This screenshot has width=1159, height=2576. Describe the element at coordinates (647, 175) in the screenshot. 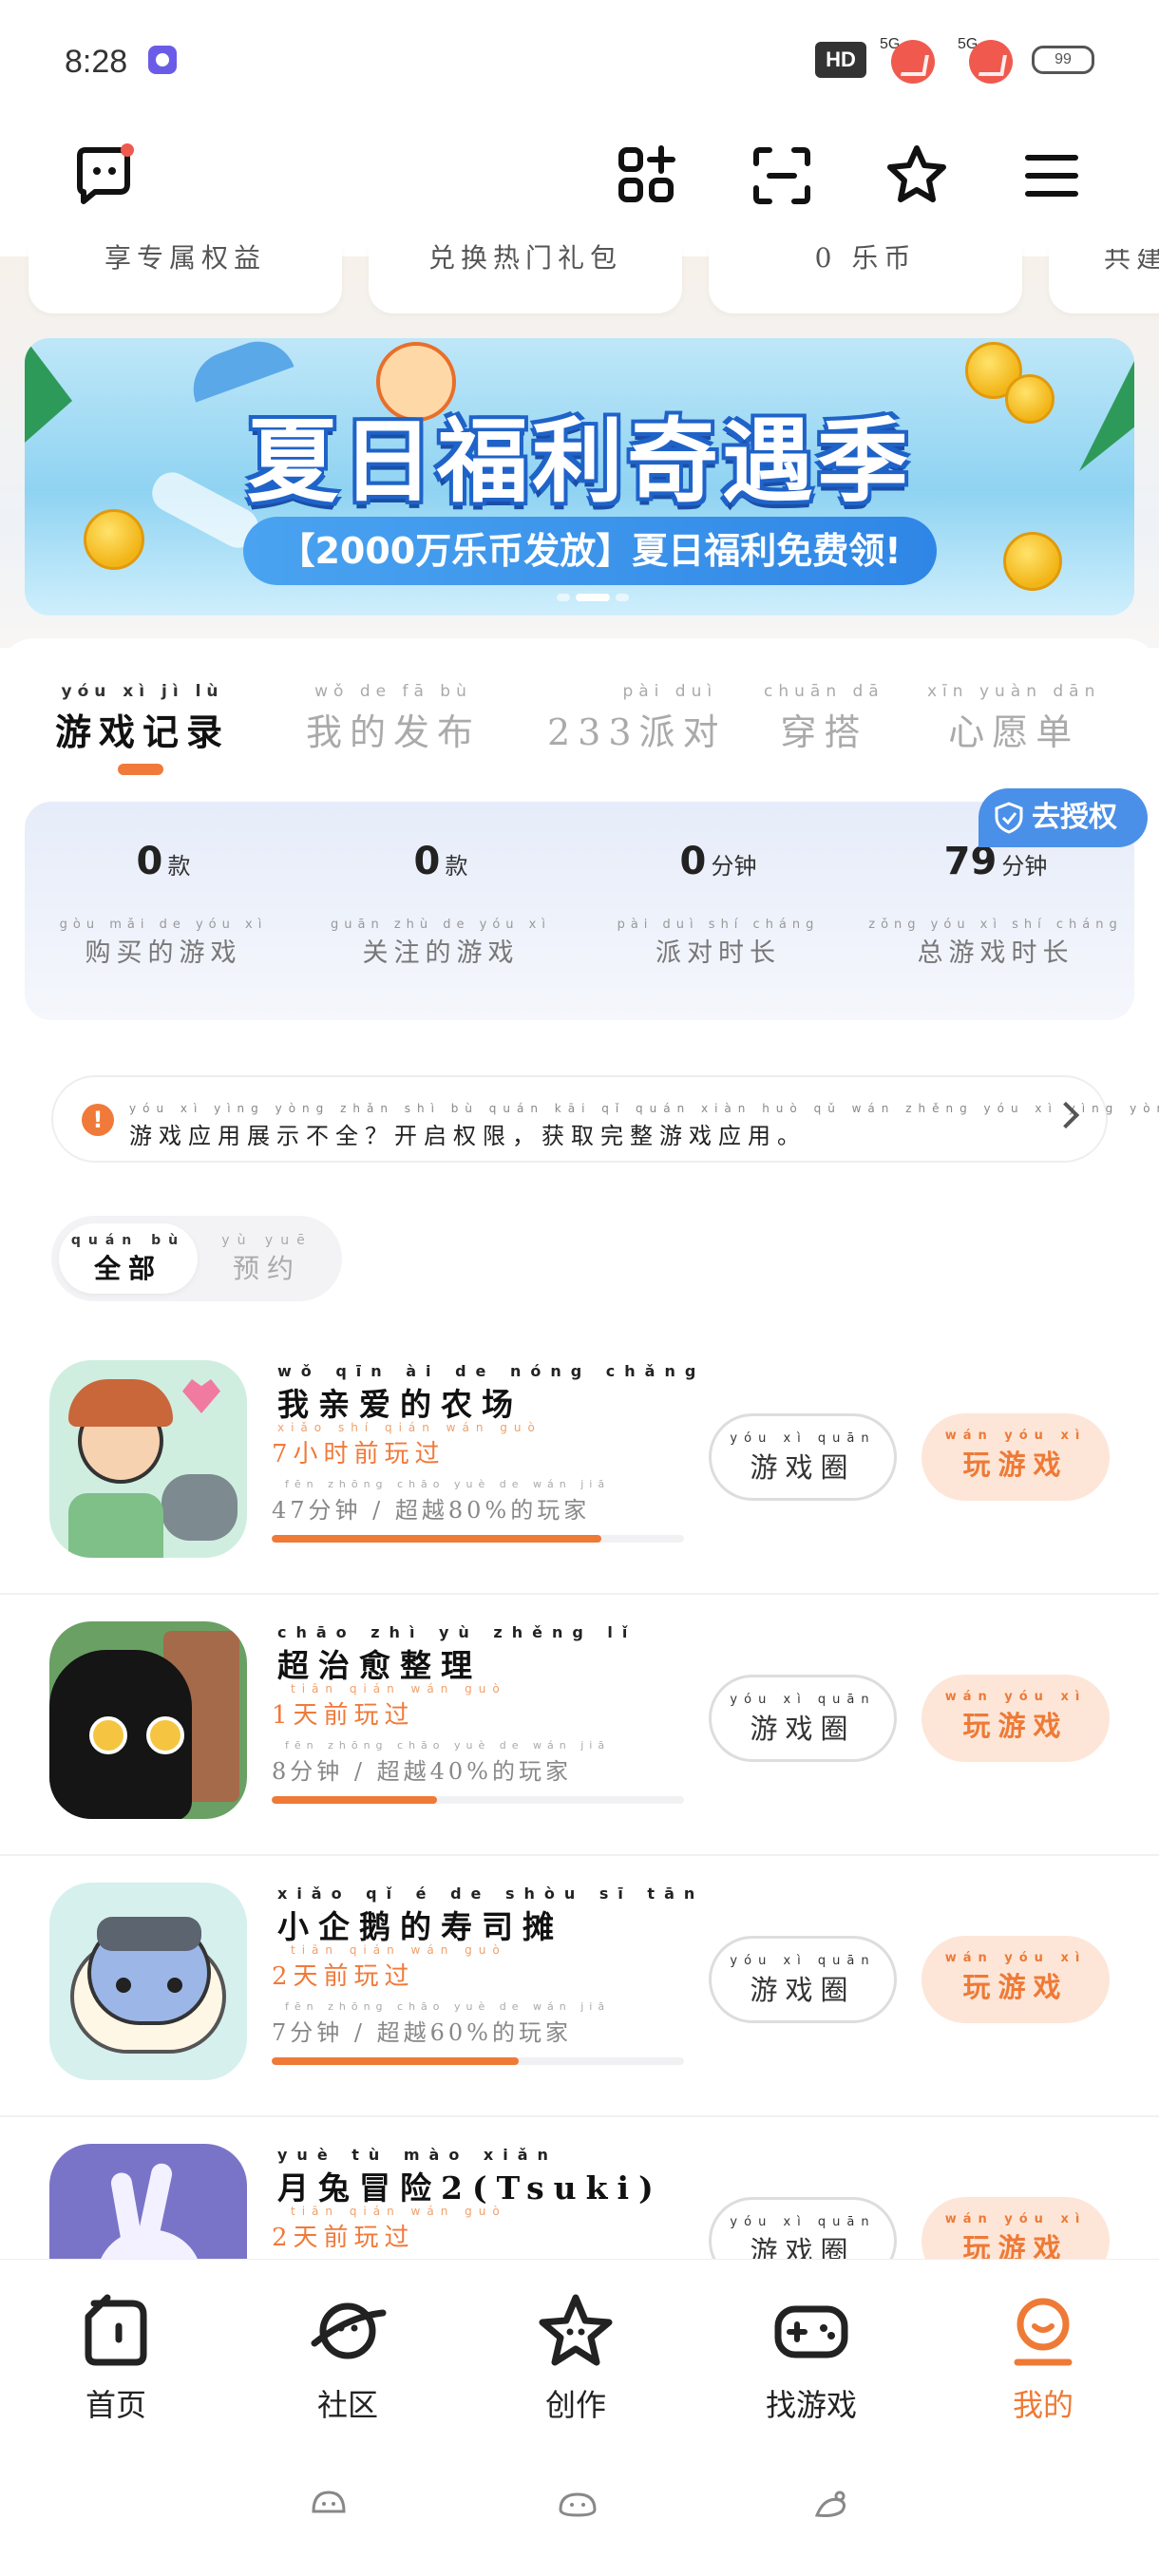

I see `apps-icon` at that location.